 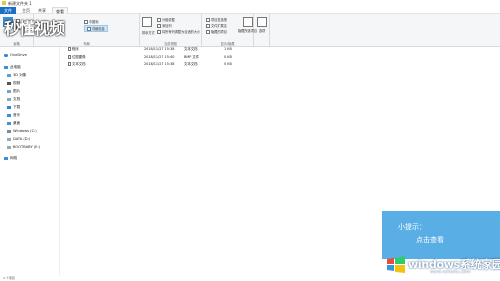 What do you see at coordinates (79, 57) in the screenshot?
I see `file-name: 位图图像` at bounding box center [79, 57].